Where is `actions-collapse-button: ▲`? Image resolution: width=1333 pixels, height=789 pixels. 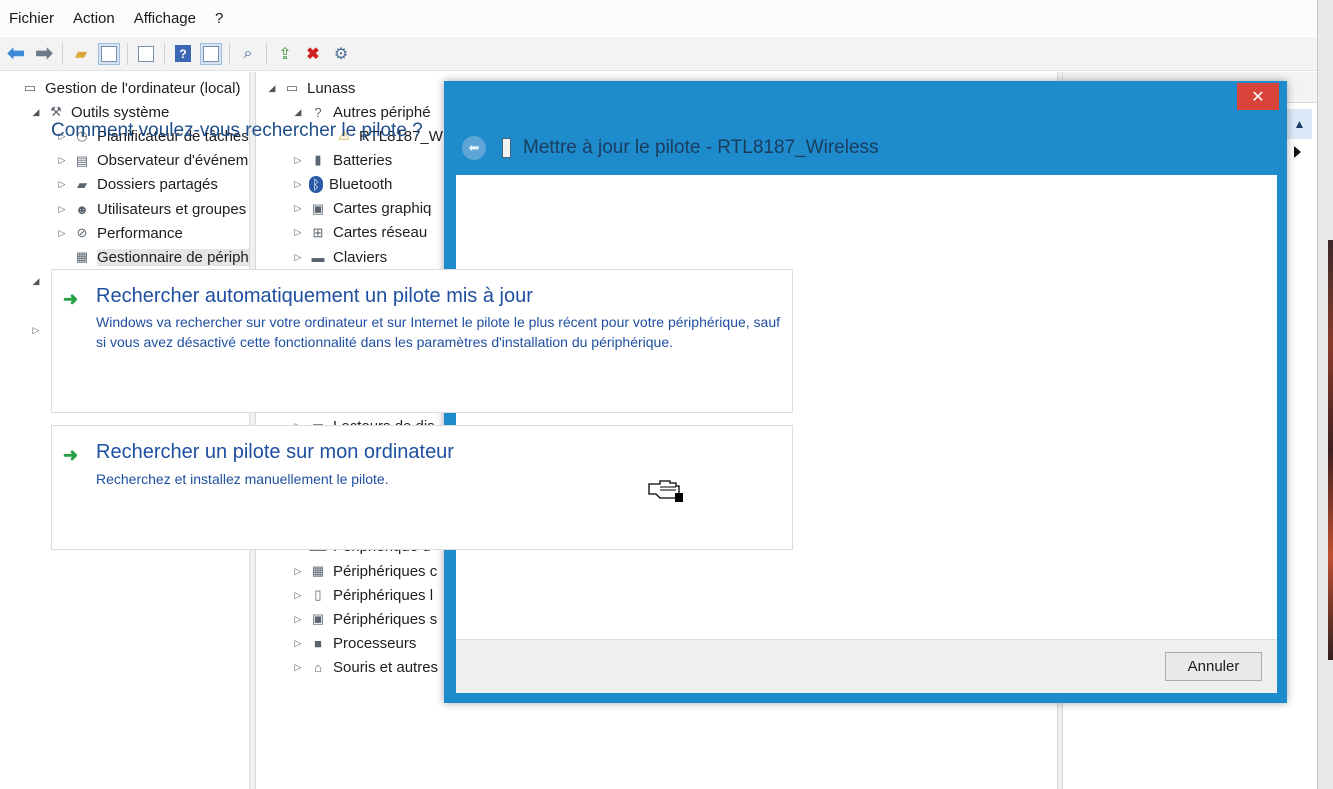 actions-collapse-button: ▲ is located at coordinates (1299, 124).